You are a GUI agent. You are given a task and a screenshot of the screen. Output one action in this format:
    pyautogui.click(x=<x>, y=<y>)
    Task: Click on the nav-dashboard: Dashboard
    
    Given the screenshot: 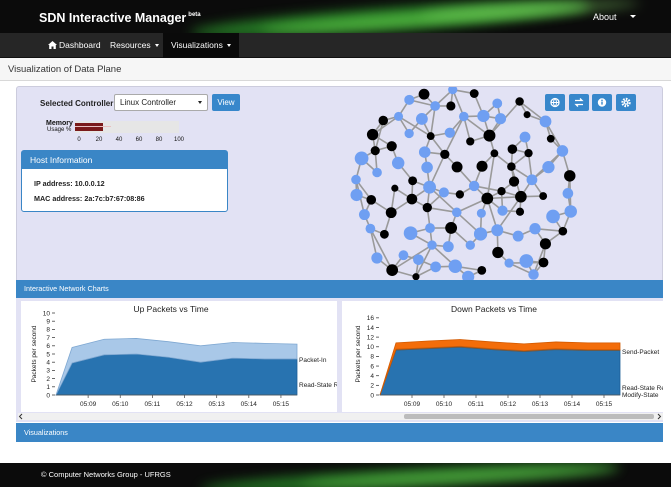 What is the action you would take?
    pyautogui.click(x=74, y=45)
    